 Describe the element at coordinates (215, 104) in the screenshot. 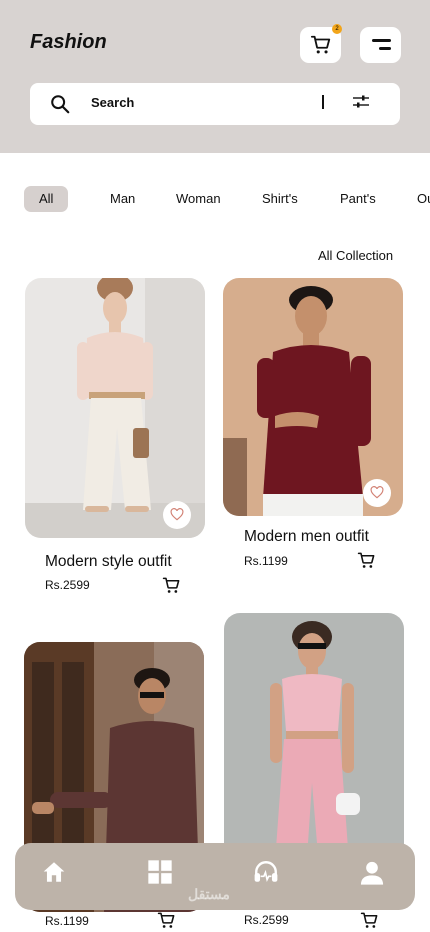

I see `search-bar: Search` at that location.